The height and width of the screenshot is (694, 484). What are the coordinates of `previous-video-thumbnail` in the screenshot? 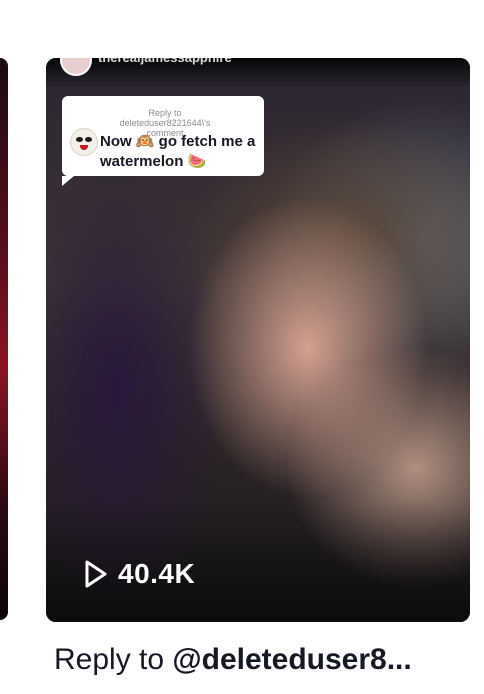 It's located at (4, 339).